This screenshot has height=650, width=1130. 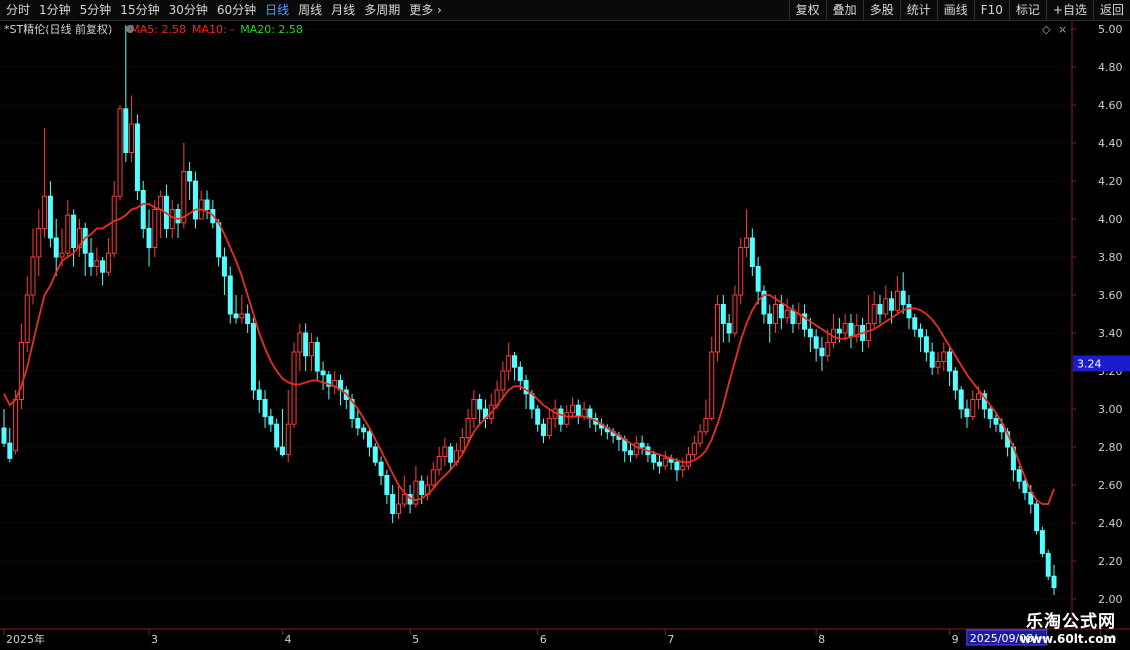 What do you see at coordinates (425, 10) in the screenshot?
I see `period-tab-10: 更多 ›` at bounding box center [425, 10].